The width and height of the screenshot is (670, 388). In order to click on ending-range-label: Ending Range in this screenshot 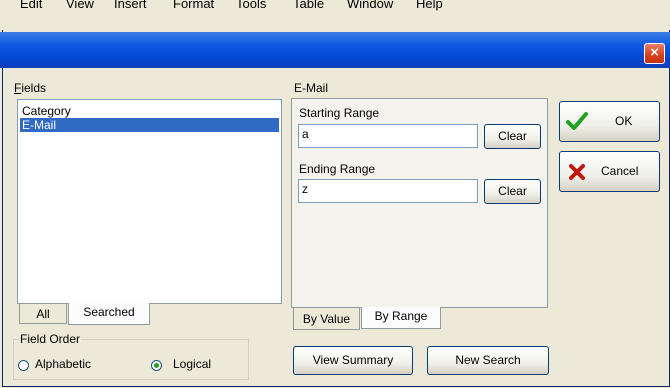, I will do `click(337, 169)`.